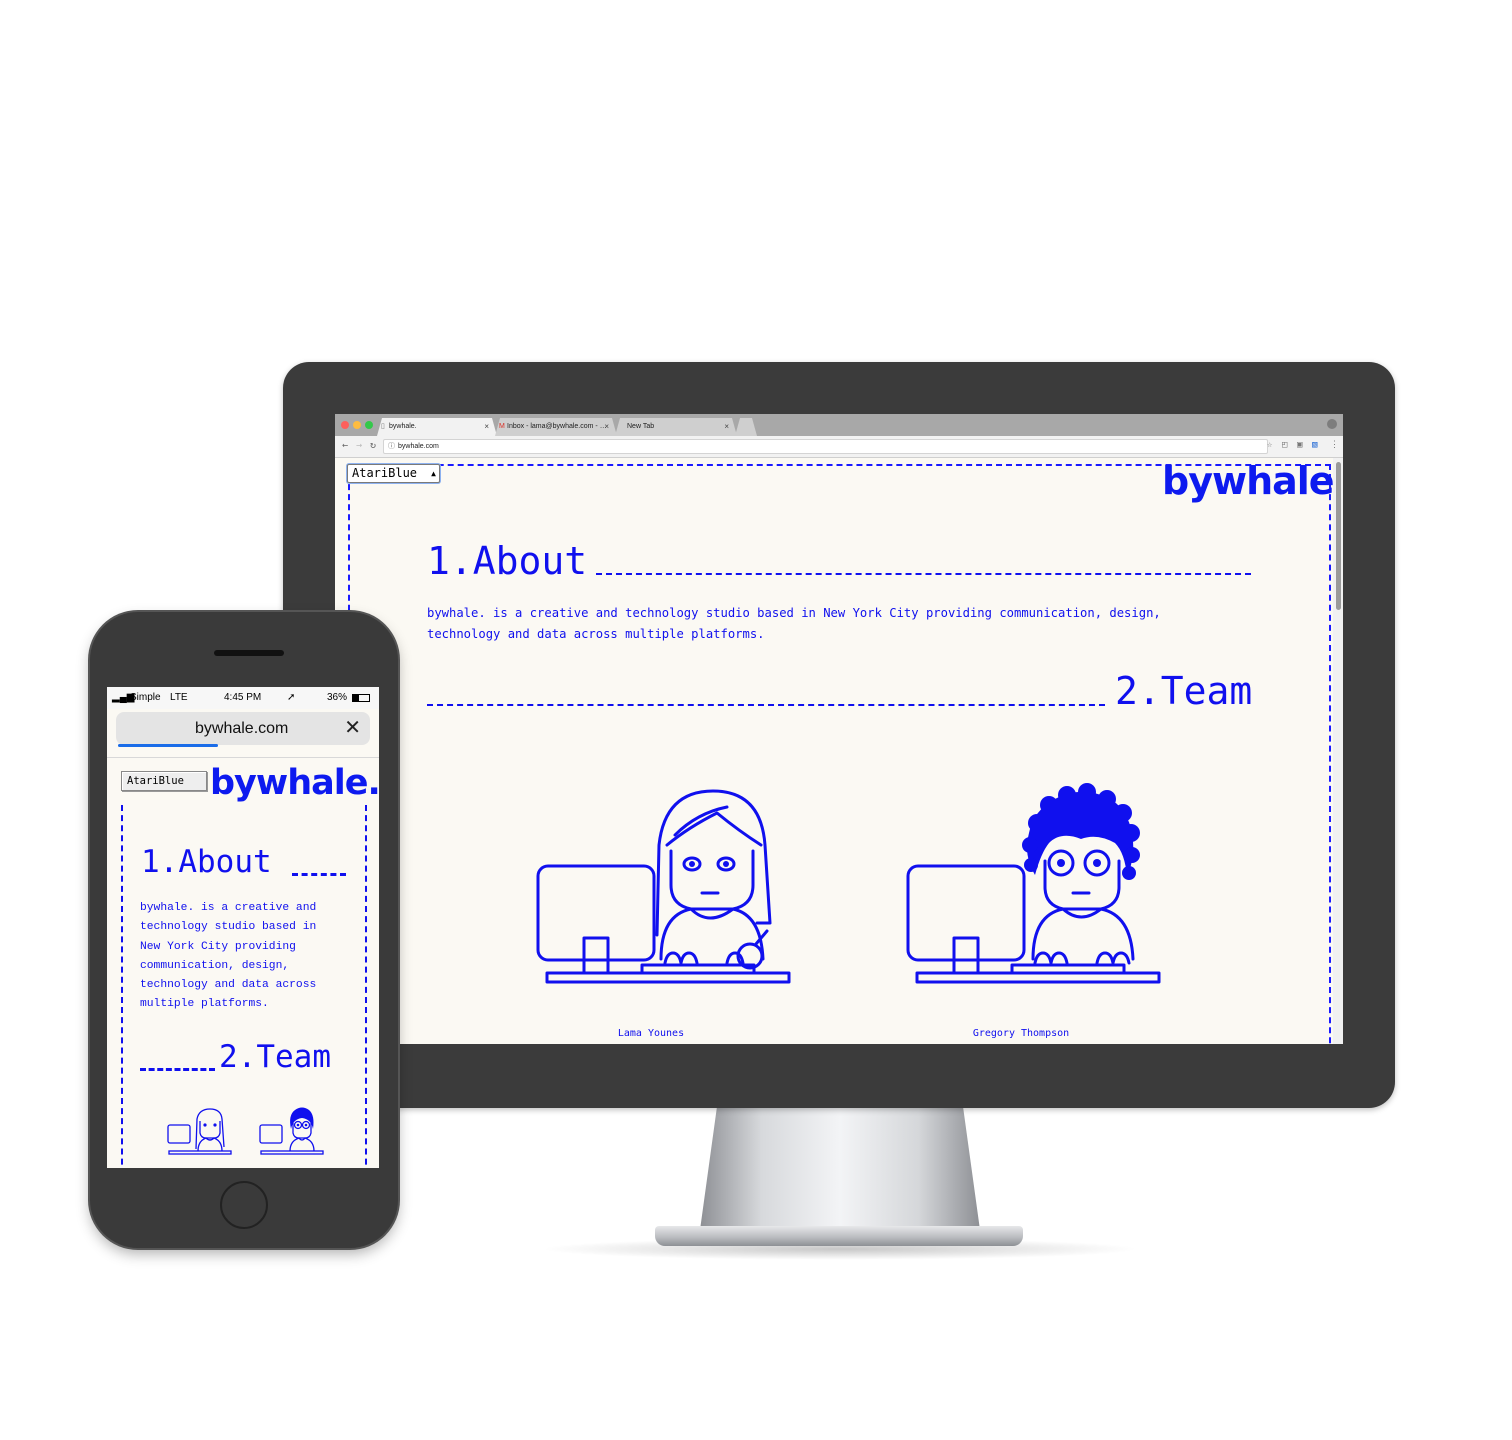  What do you see at coordinates (337, 697) in the screenshot?
I see `battery-percent: 36%` at bounding box center [337, 697].